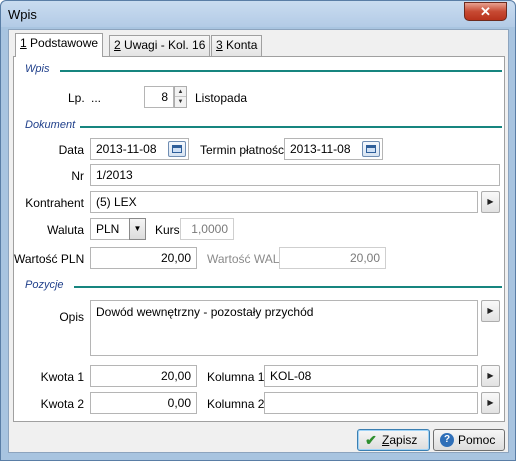 The height and width of the screenshot is (461, 516). Describe the element at coordinates (44, 285) in the screenshot. I see `section-pozycje-label: Pozycje` at that location.